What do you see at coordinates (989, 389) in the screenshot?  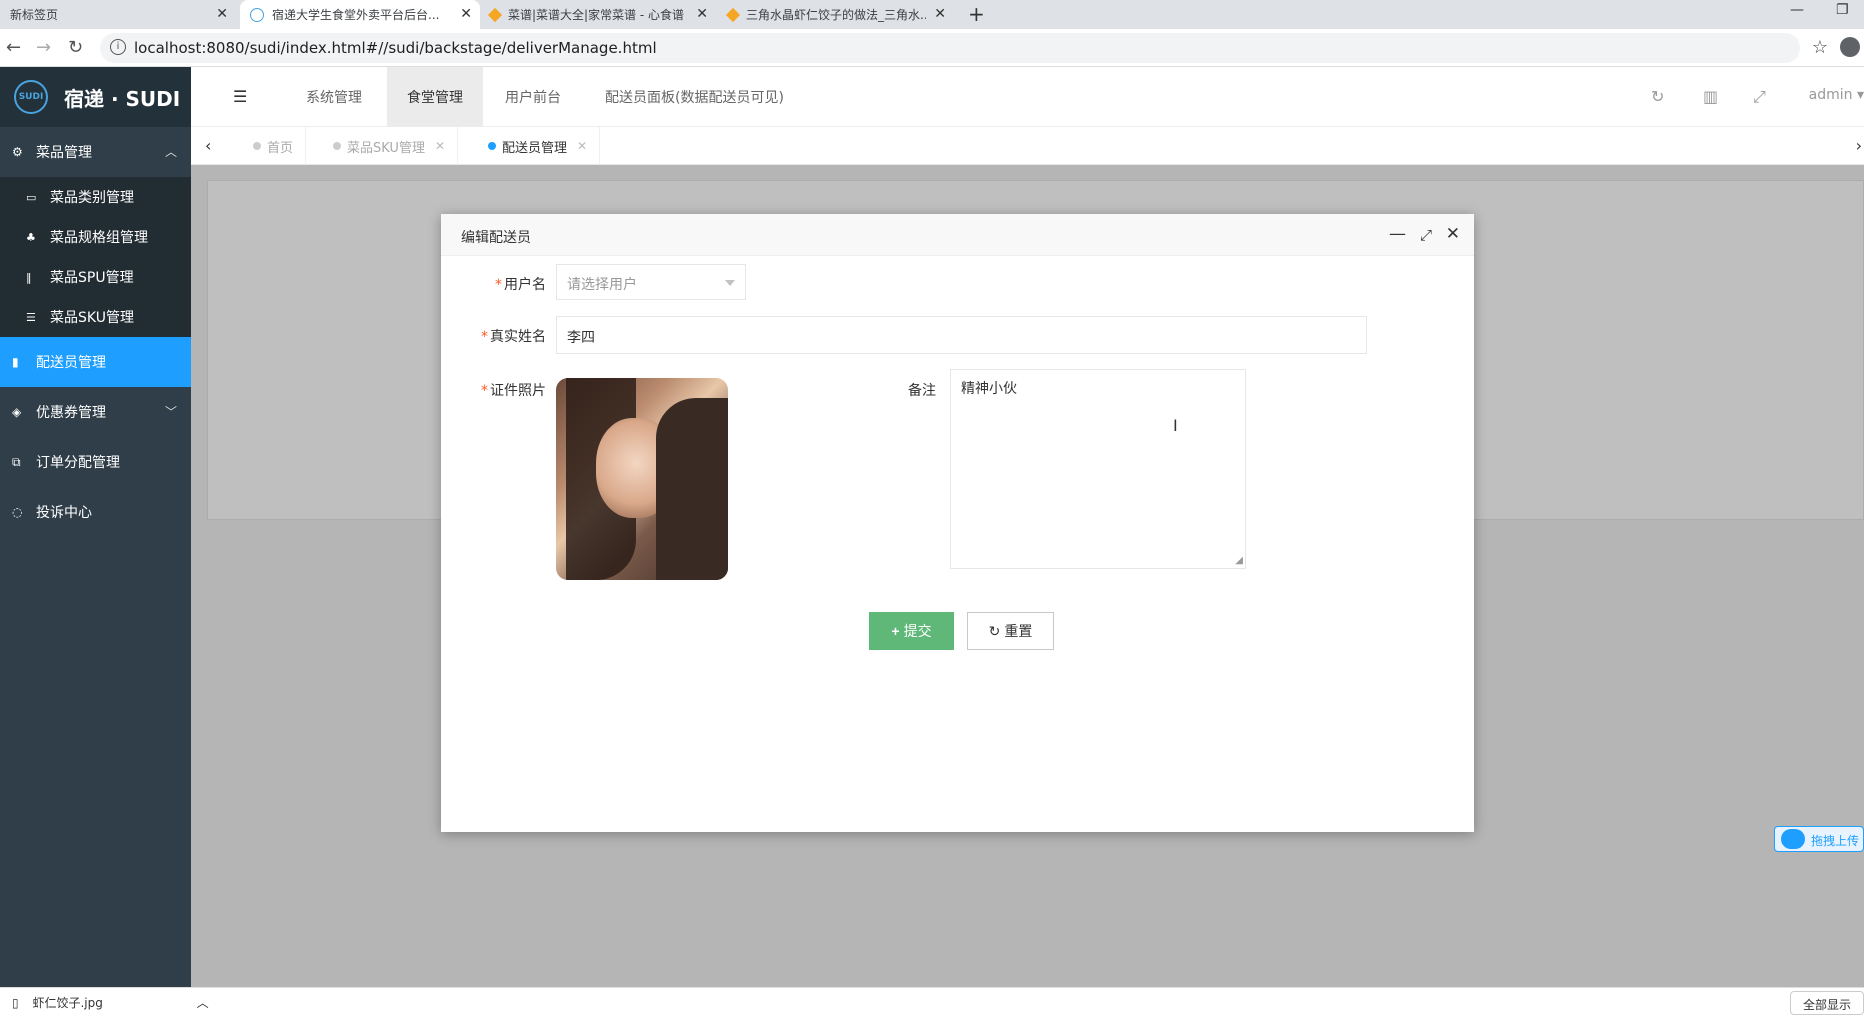 I see `textarea-value: 精神小伙` at bounding box center [989, 389].